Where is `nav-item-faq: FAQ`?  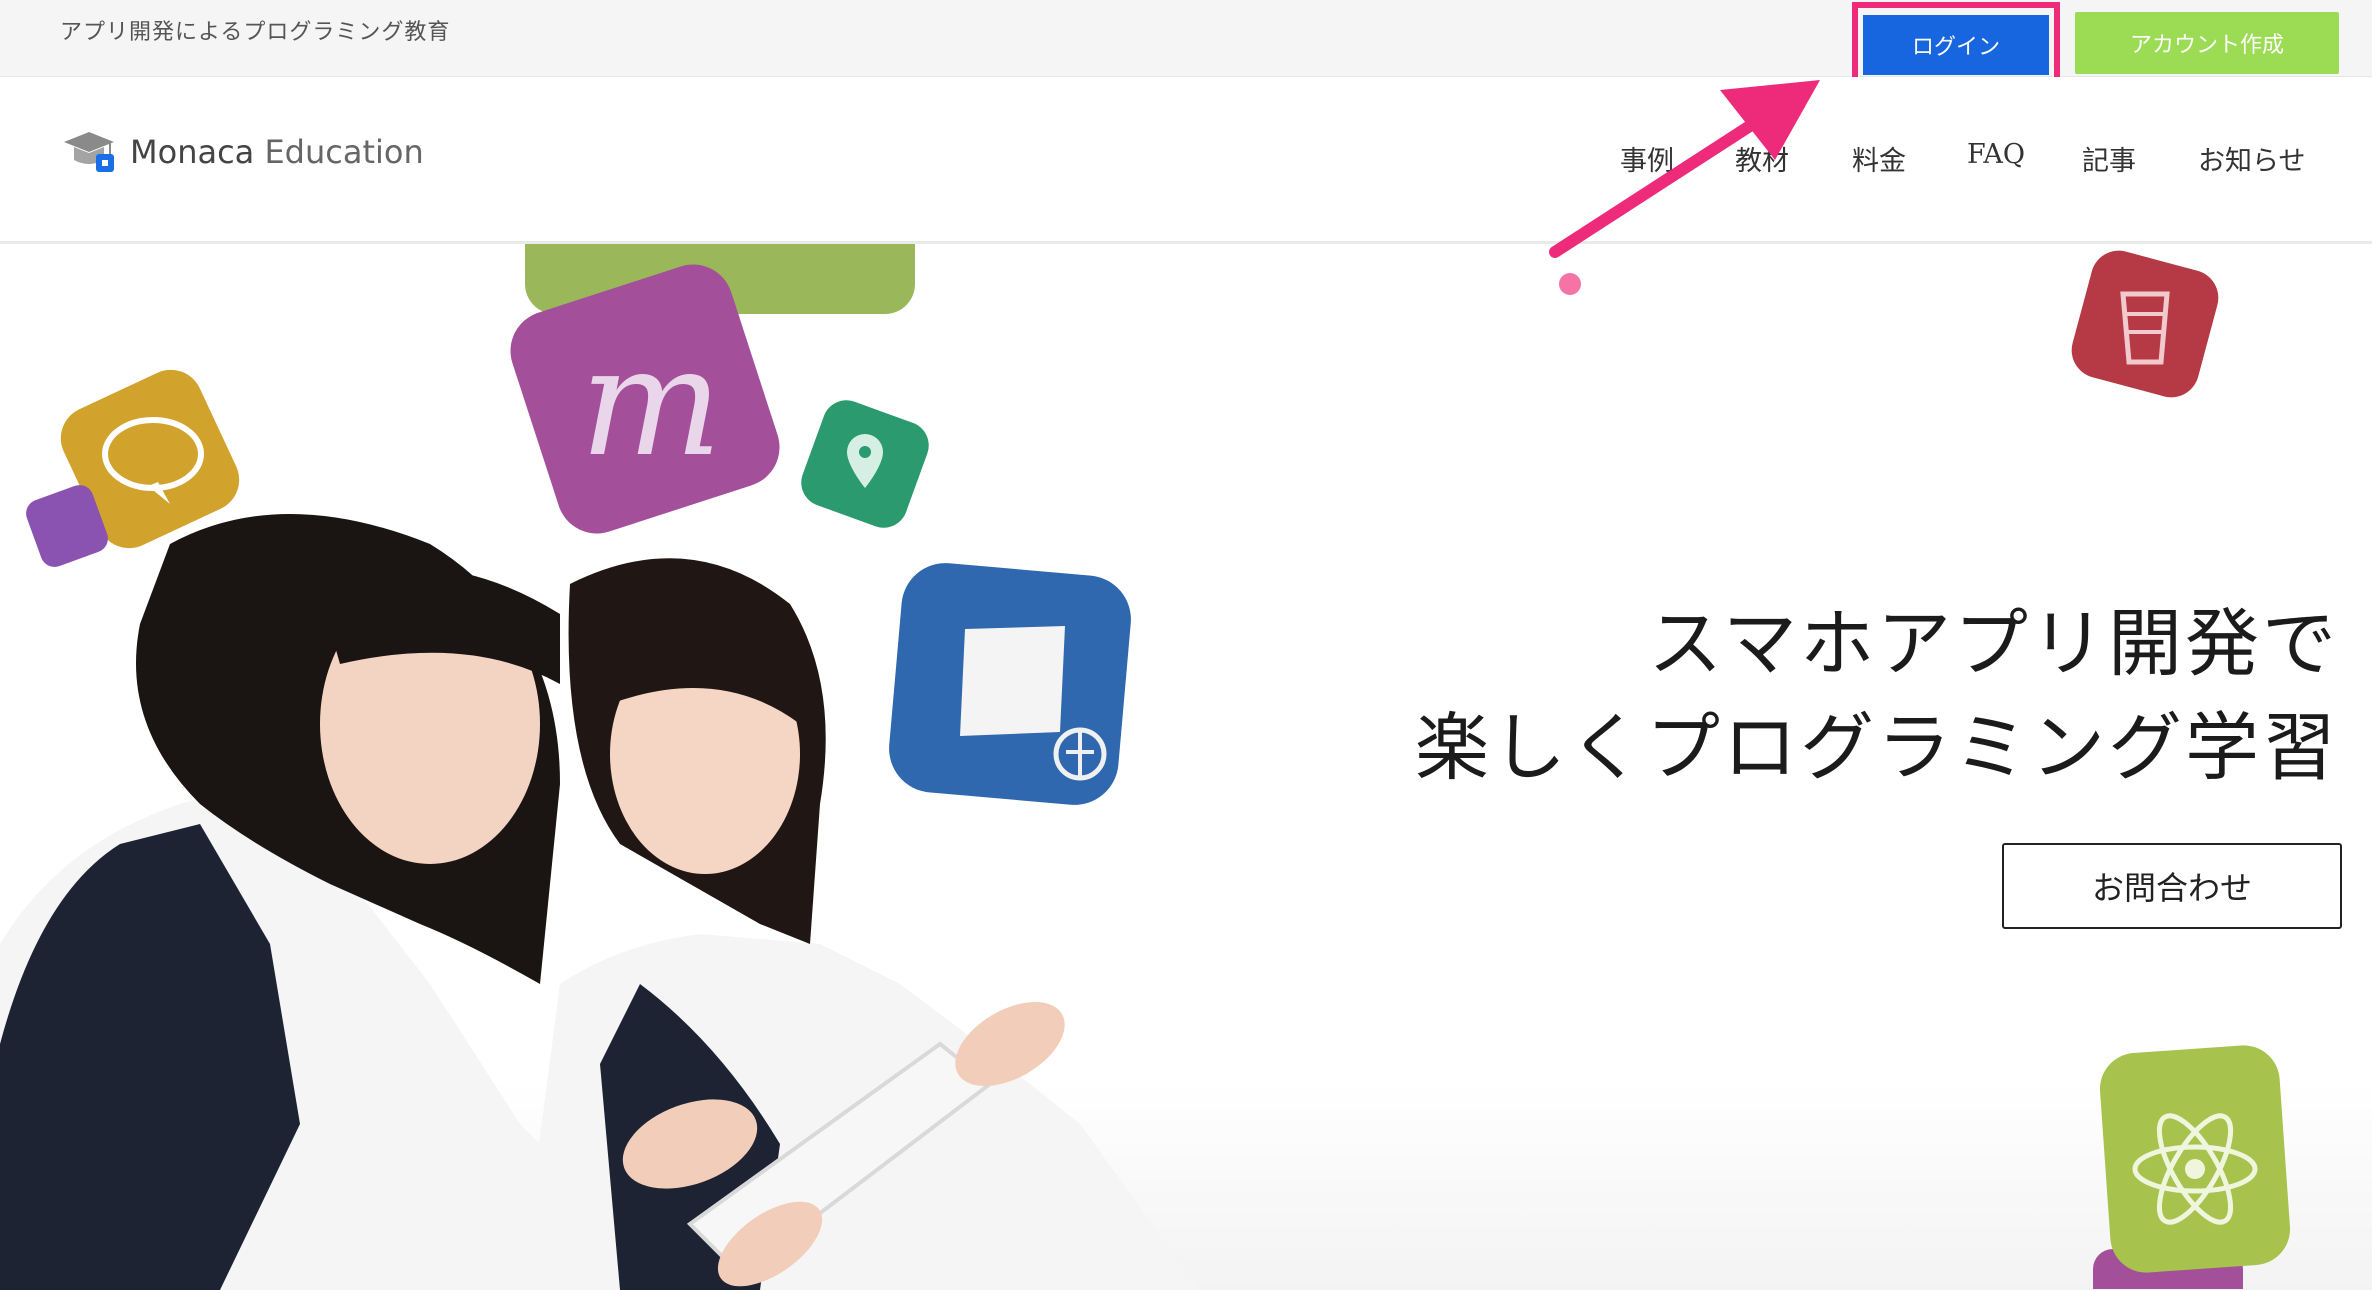
nav-item-faq: FAQ is located at coordinates (1996, 154).